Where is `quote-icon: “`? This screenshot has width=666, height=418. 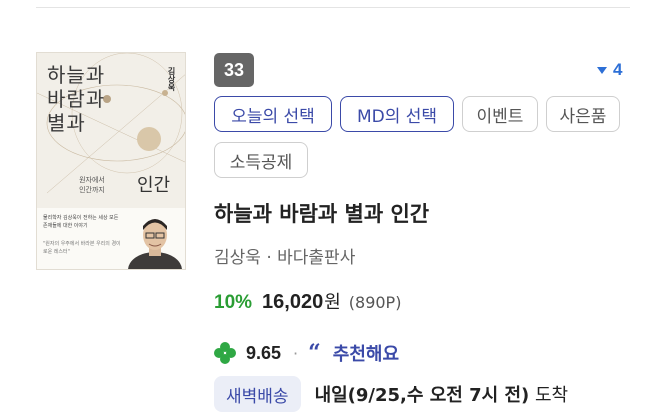 quote-icon: “ is located at coordinates (314, 353).